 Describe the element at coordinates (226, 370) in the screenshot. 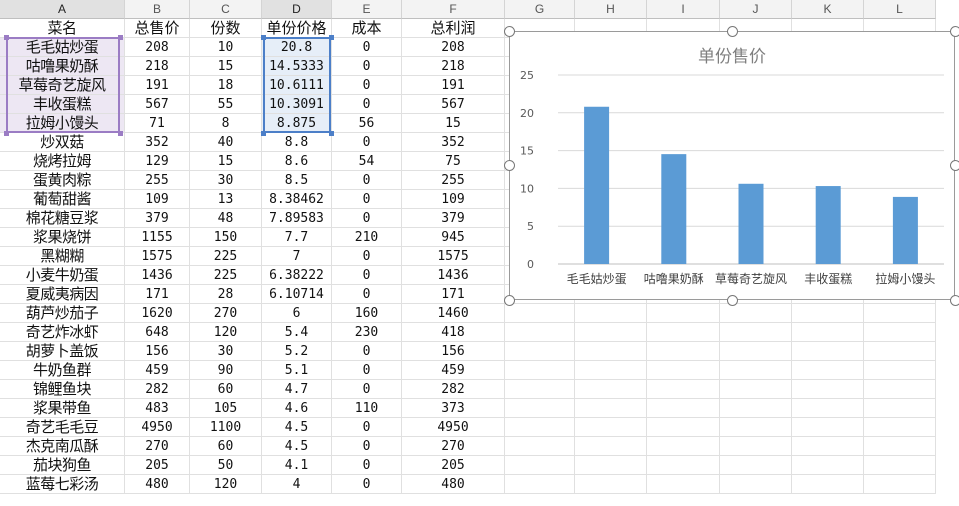

I see `cell-c19: 90` at that location.